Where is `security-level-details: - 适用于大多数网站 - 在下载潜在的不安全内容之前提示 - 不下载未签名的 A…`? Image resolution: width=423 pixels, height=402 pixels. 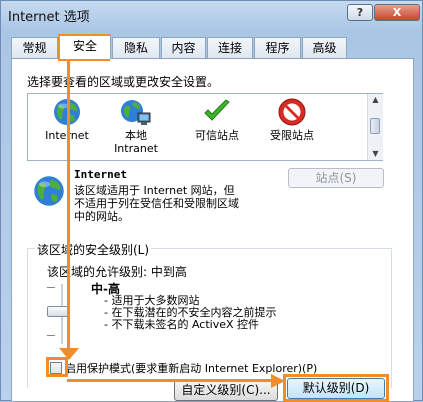 security-level-details: - 适用于大多数网站 - 在下载潜在的不安全内容之前提示 - 不下载未签名的 A… is located at coordinates (190, 313).